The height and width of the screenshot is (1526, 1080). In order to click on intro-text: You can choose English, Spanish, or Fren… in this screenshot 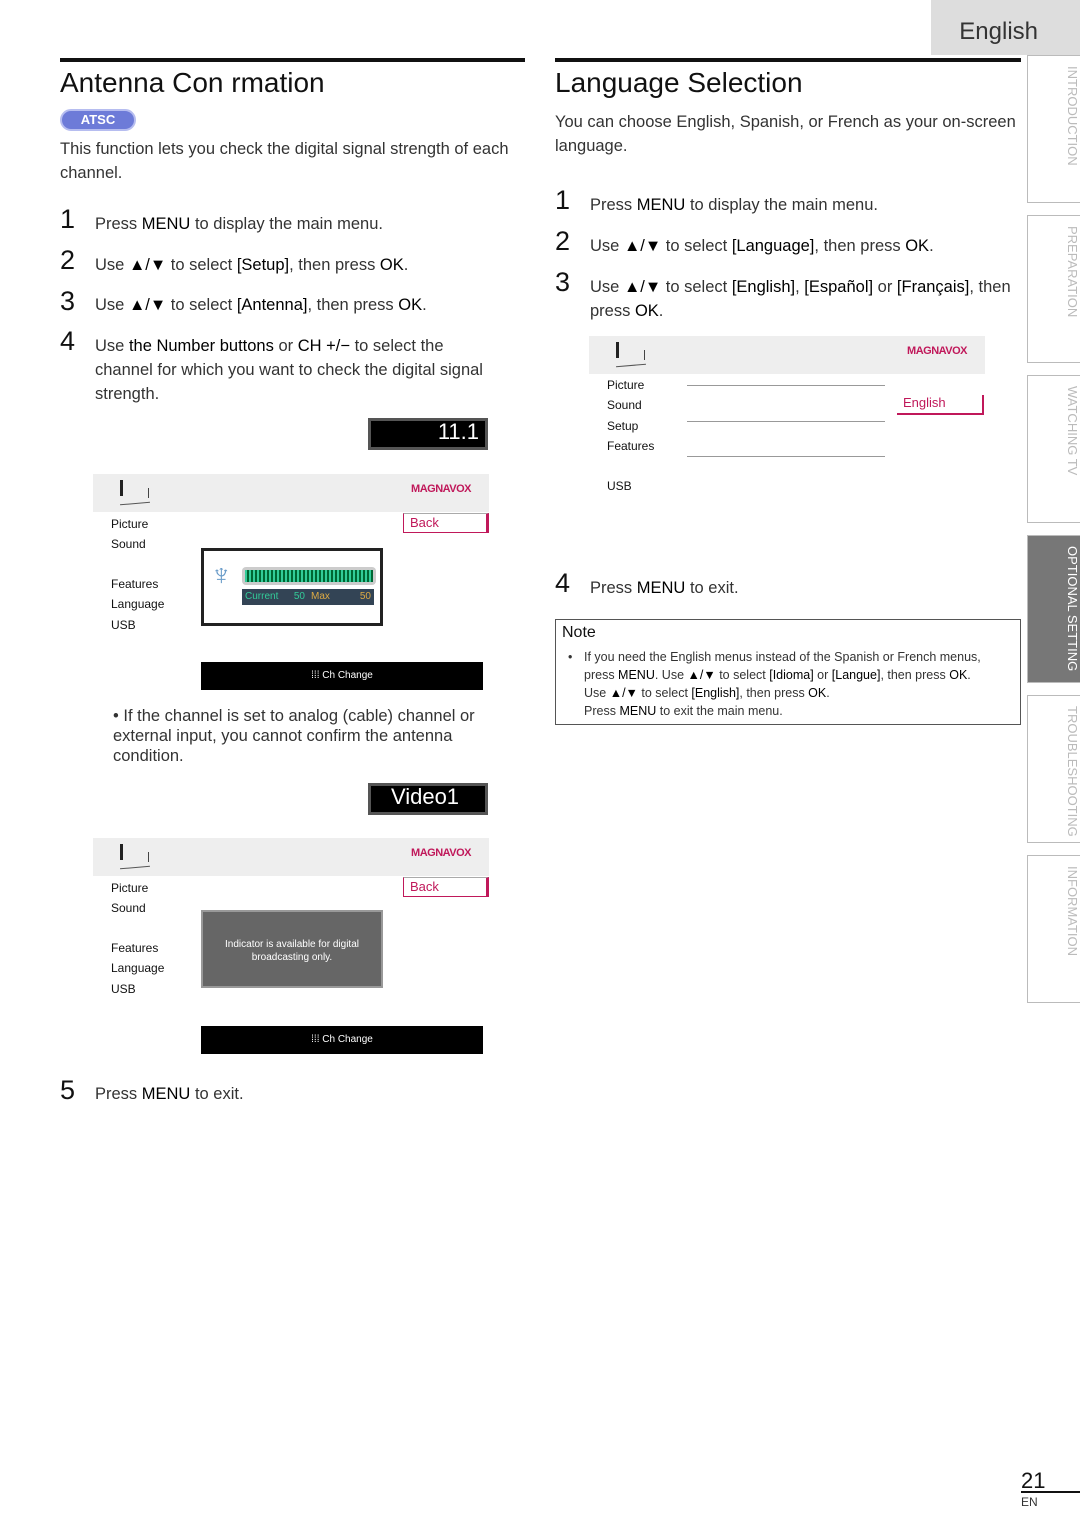, I will do `click(785, 134)`.